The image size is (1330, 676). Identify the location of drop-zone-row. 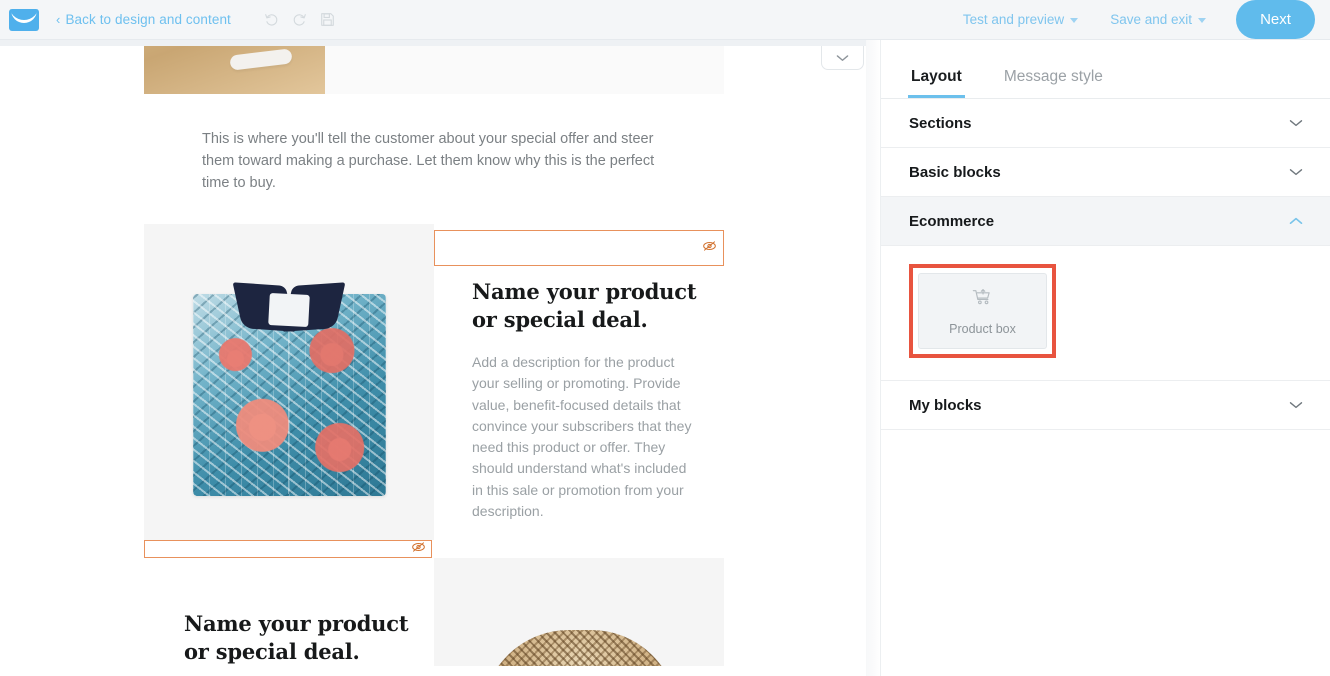
(434, 549).